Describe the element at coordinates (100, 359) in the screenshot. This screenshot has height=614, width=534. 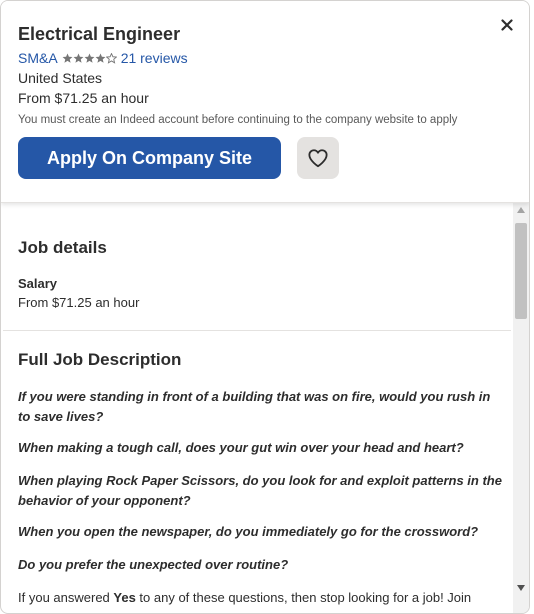
I see `full-description-heading: Full Job Description` at that location.